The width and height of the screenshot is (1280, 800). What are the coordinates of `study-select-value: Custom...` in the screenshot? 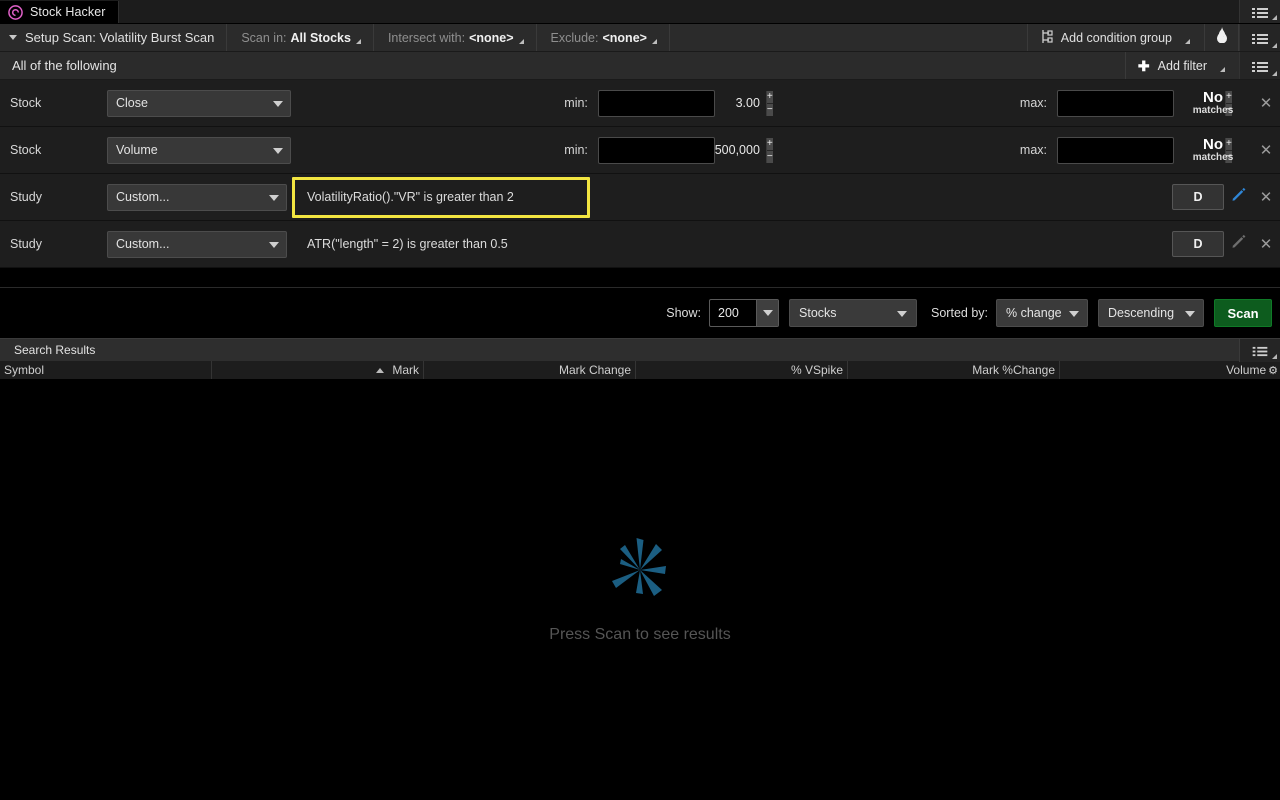 It's located at (143, 197).